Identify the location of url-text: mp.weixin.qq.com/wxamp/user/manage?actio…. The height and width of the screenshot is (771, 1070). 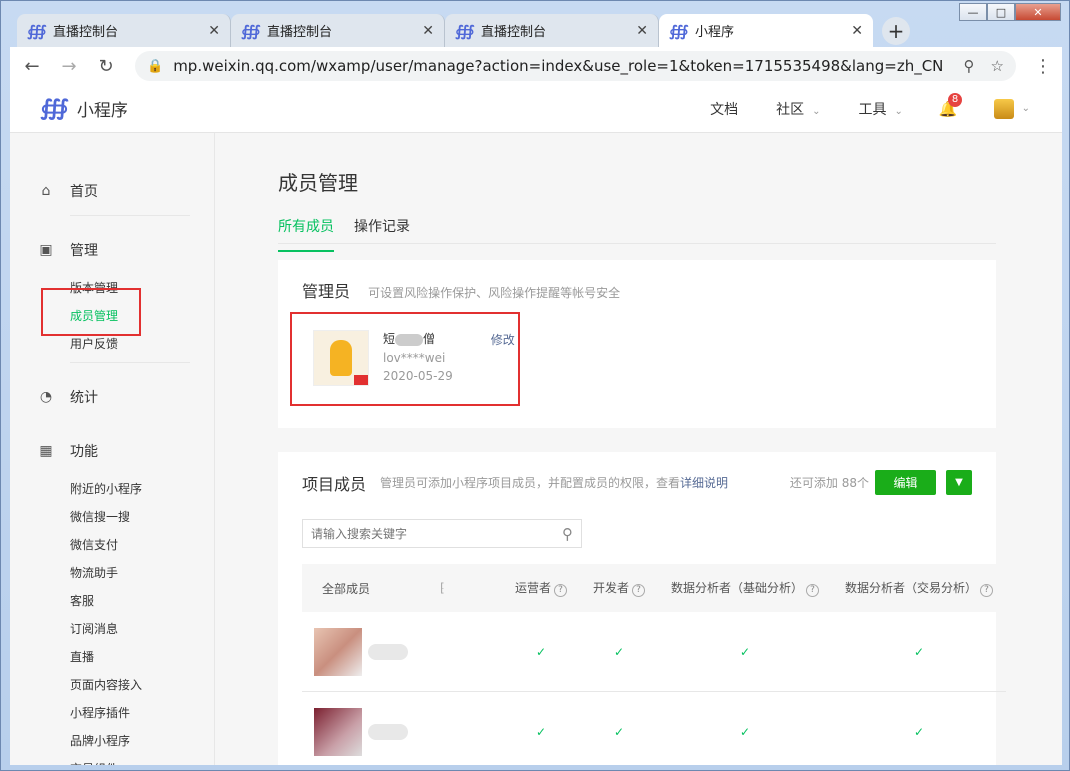
(560, 66).